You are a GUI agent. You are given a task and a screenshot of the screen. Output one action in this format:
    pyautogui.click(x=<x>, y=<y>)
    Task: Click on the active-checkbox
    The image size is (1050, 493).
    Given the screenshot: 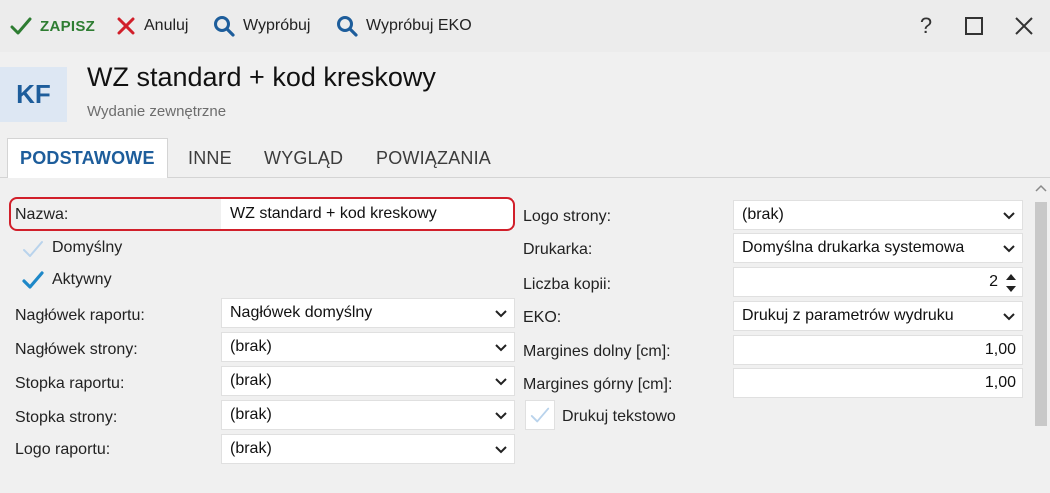 What is the action you would take?
    pyautogui.click(x=33, y=280)
    